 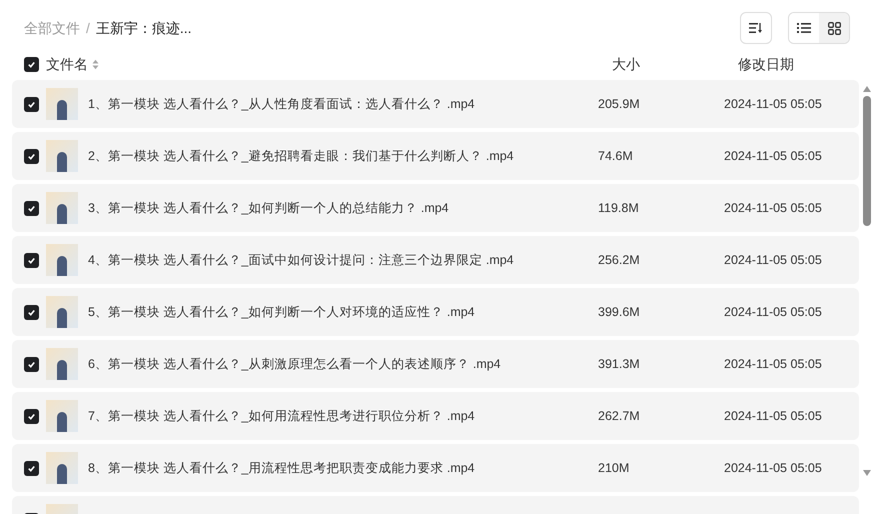 I want to click on file-row: 7、第一模块 选人看什么？_如何用流程性思考进行职位分析？ .mp4 262.7M 2024-11-05 05:05, so click(x=435, y=416).